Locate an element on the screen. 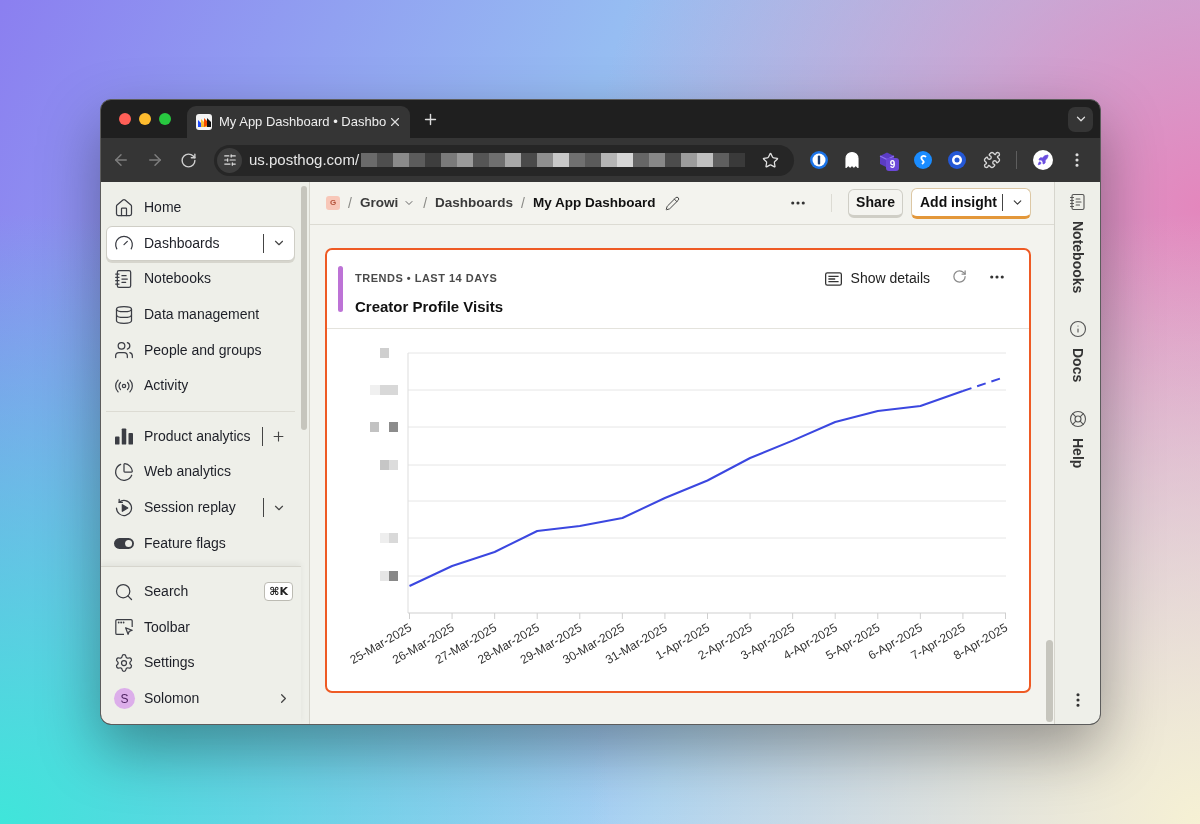  keyhole-circle-icon is located at coordinates (819, 160).